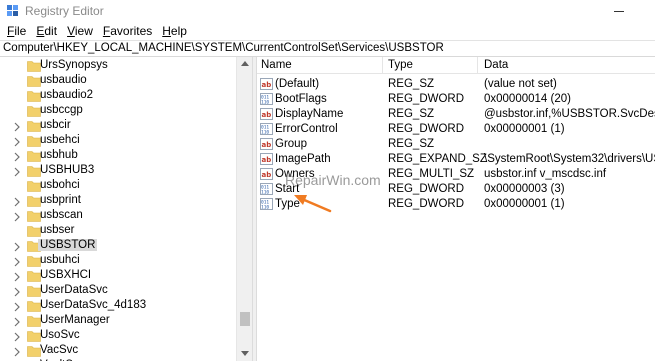 Image resolution: width=655 pixels, height=361 pixels. I want to click on value-row-group: ab Group REG_SZ, so click(456, 144).